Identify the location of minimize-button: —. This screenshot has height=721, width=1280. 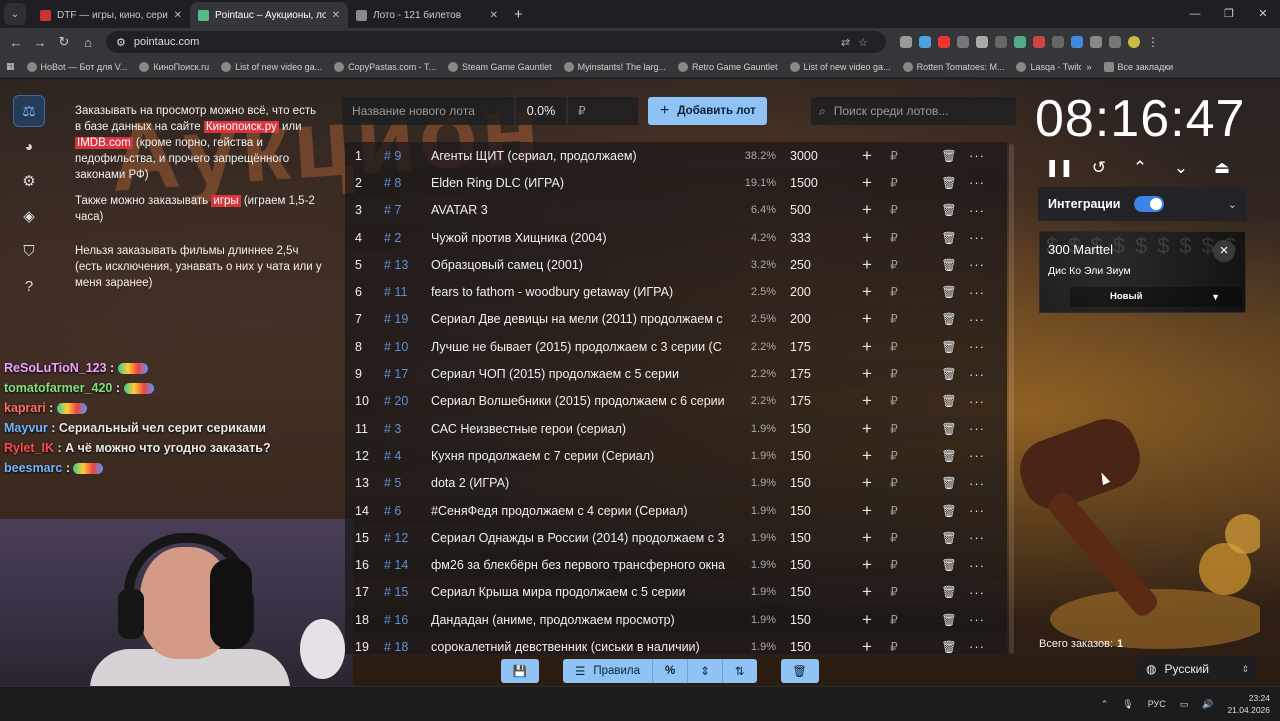
(1195, 14).